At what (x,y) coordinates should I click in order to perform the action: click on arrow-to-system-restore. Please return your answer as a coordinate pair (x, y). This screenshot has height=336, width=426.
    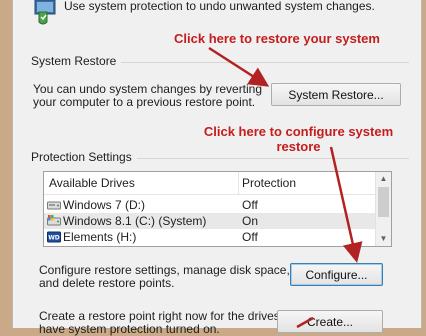
    Looking at the image, I should click on (239, 66).